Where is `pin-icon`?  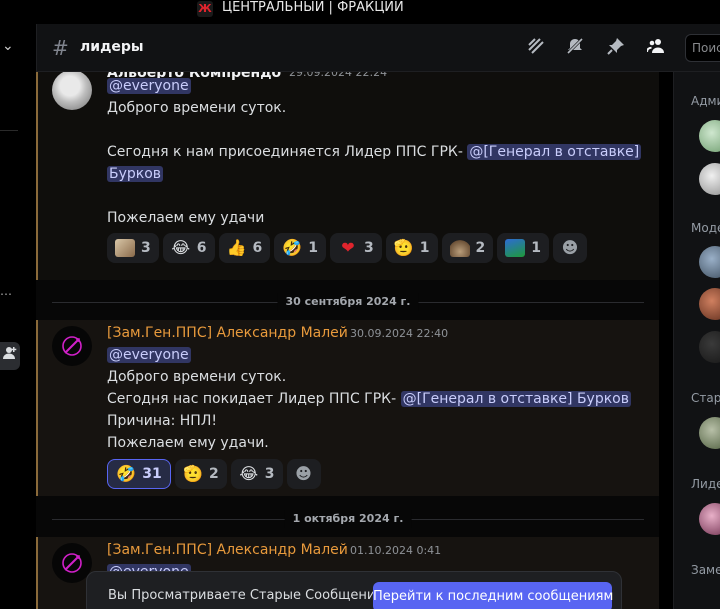 pin-icon is located at coordinates (616, 48).